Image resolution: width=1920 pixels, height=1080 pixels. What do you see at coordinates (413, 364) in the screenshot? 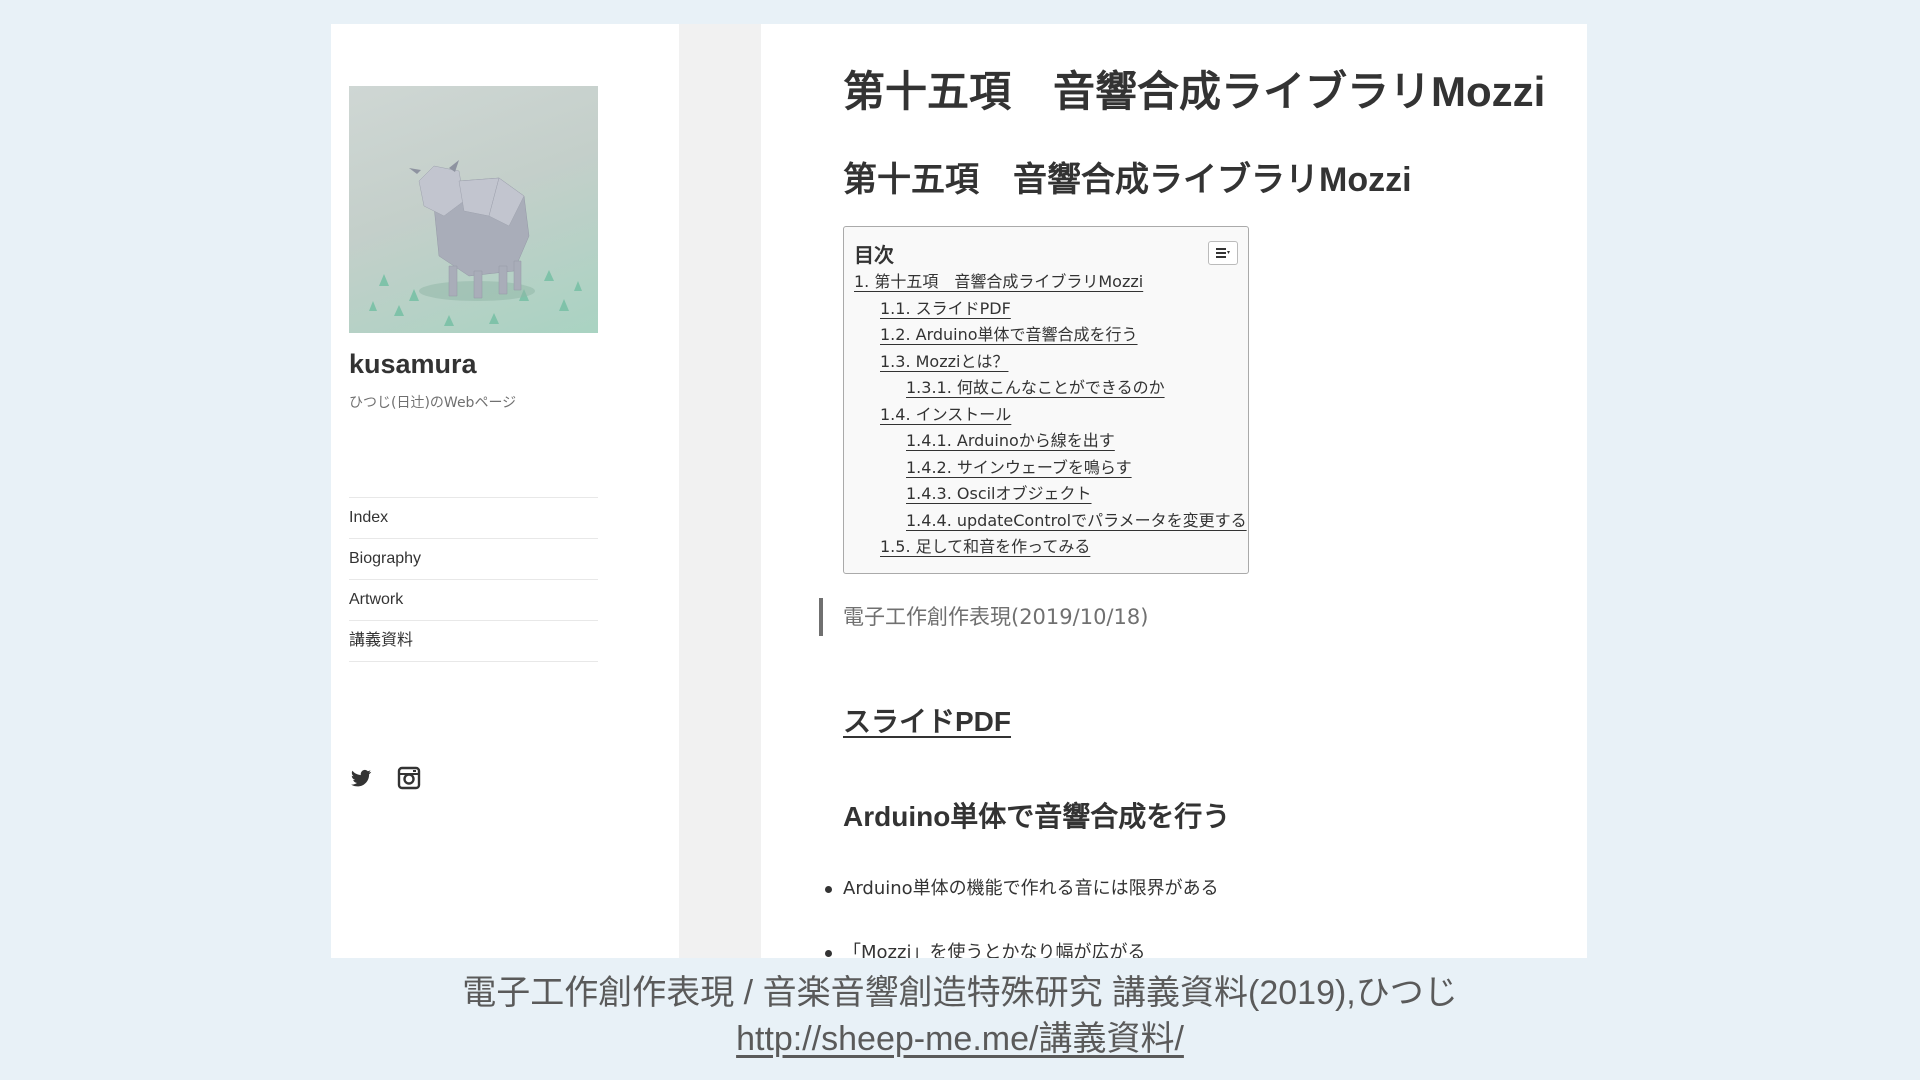
I see `site-title: kusamura` at bounding box center [413, 364].